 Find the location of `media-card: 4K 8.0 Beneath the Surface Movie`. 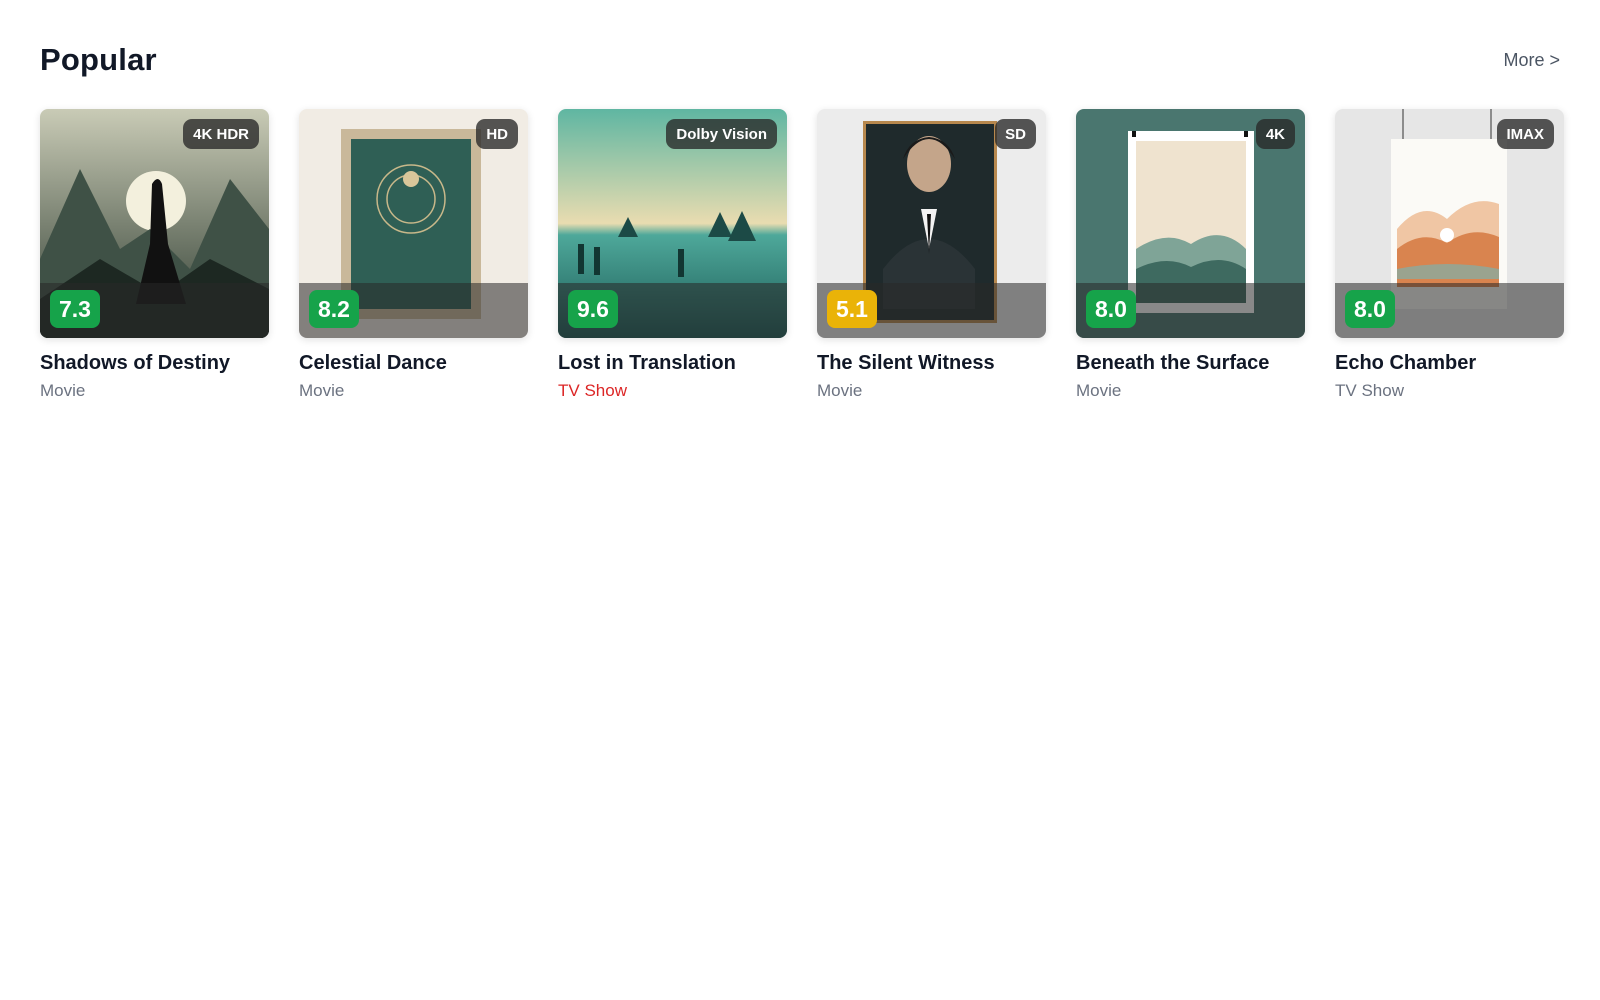

media-card: 4K 8.0 Beneath the Surface Movie is located at coordinates (1190, 255).